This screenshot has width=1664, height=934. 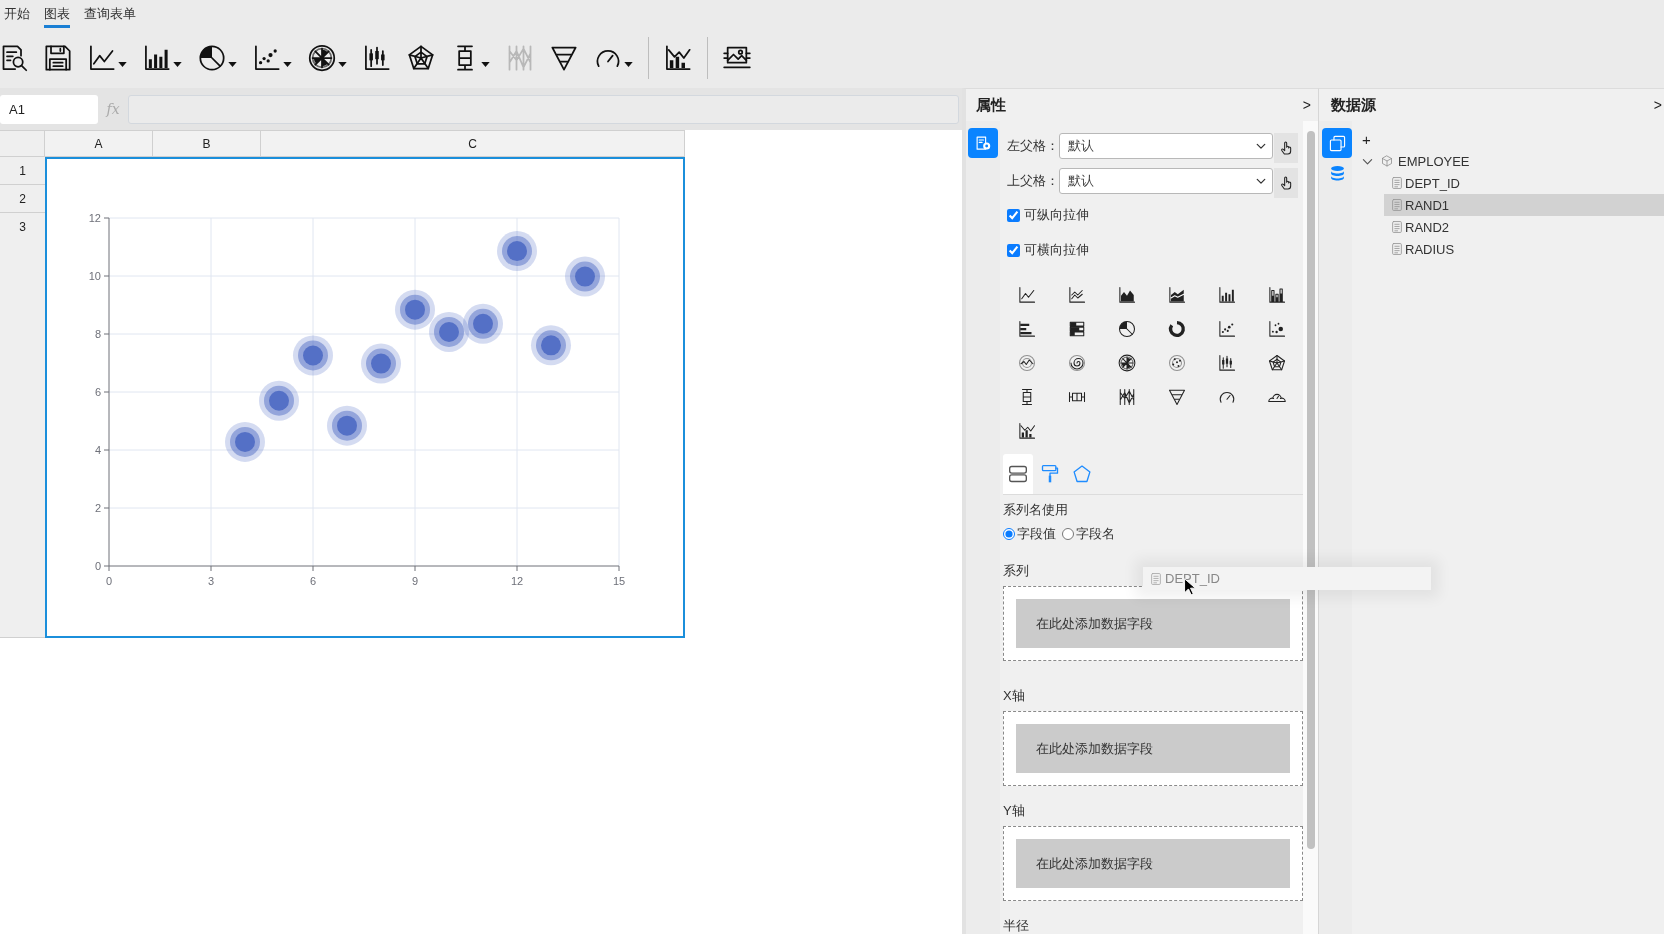 I want to click on stacked-area-chart-icon, so click(x=1177, y=295).